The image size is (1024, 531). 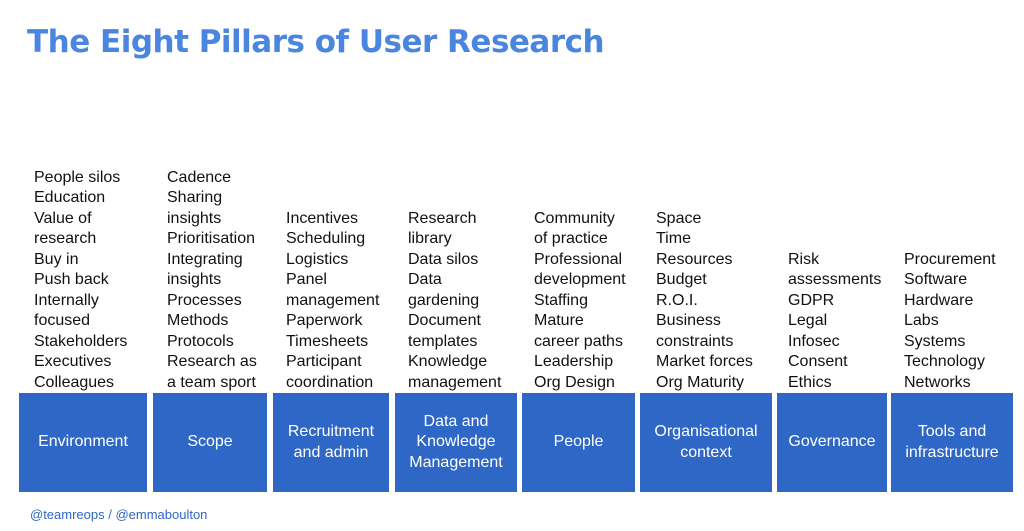 What do you see at coordinates (578, 341) in the screenshot?
I see `pillar-item: career paths` at bounding box center [578, 341].